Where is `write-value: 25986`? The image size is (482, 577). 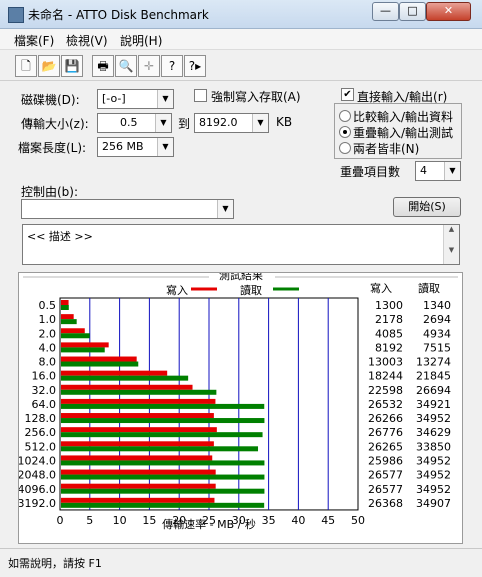 write-value: 25986 is located at coordinates (385, 460).